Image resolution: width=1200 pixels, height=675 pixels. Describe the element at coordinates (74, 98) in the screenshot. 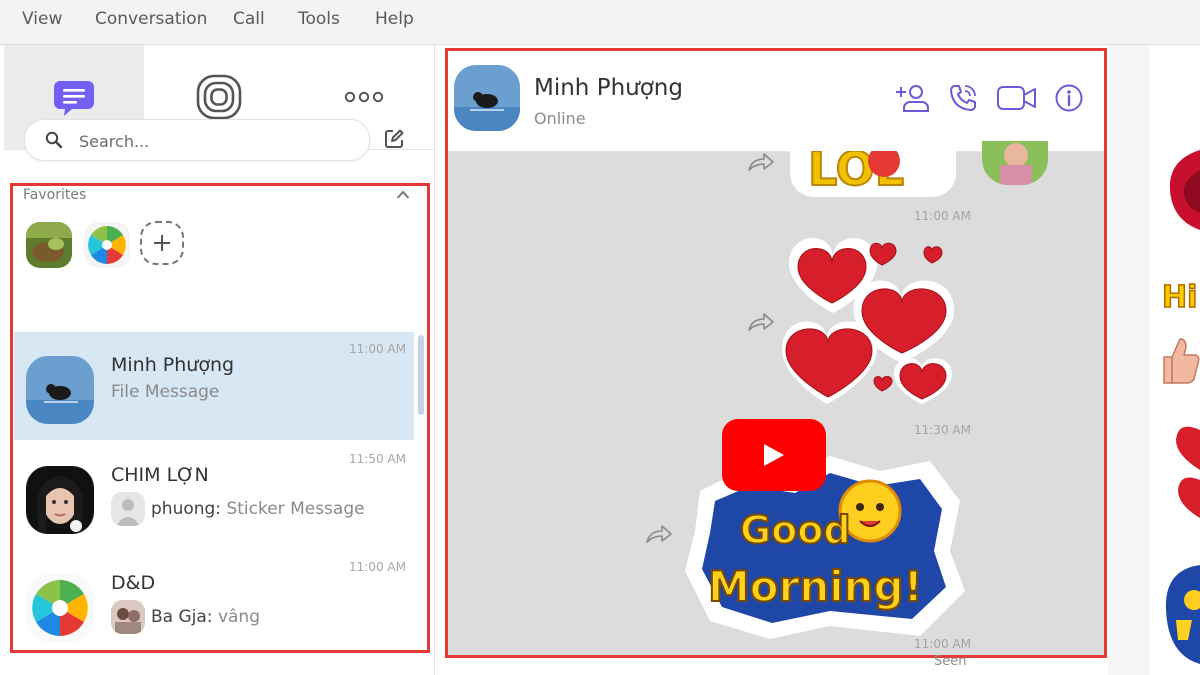

I see `chat-bubble-icon` at that location.